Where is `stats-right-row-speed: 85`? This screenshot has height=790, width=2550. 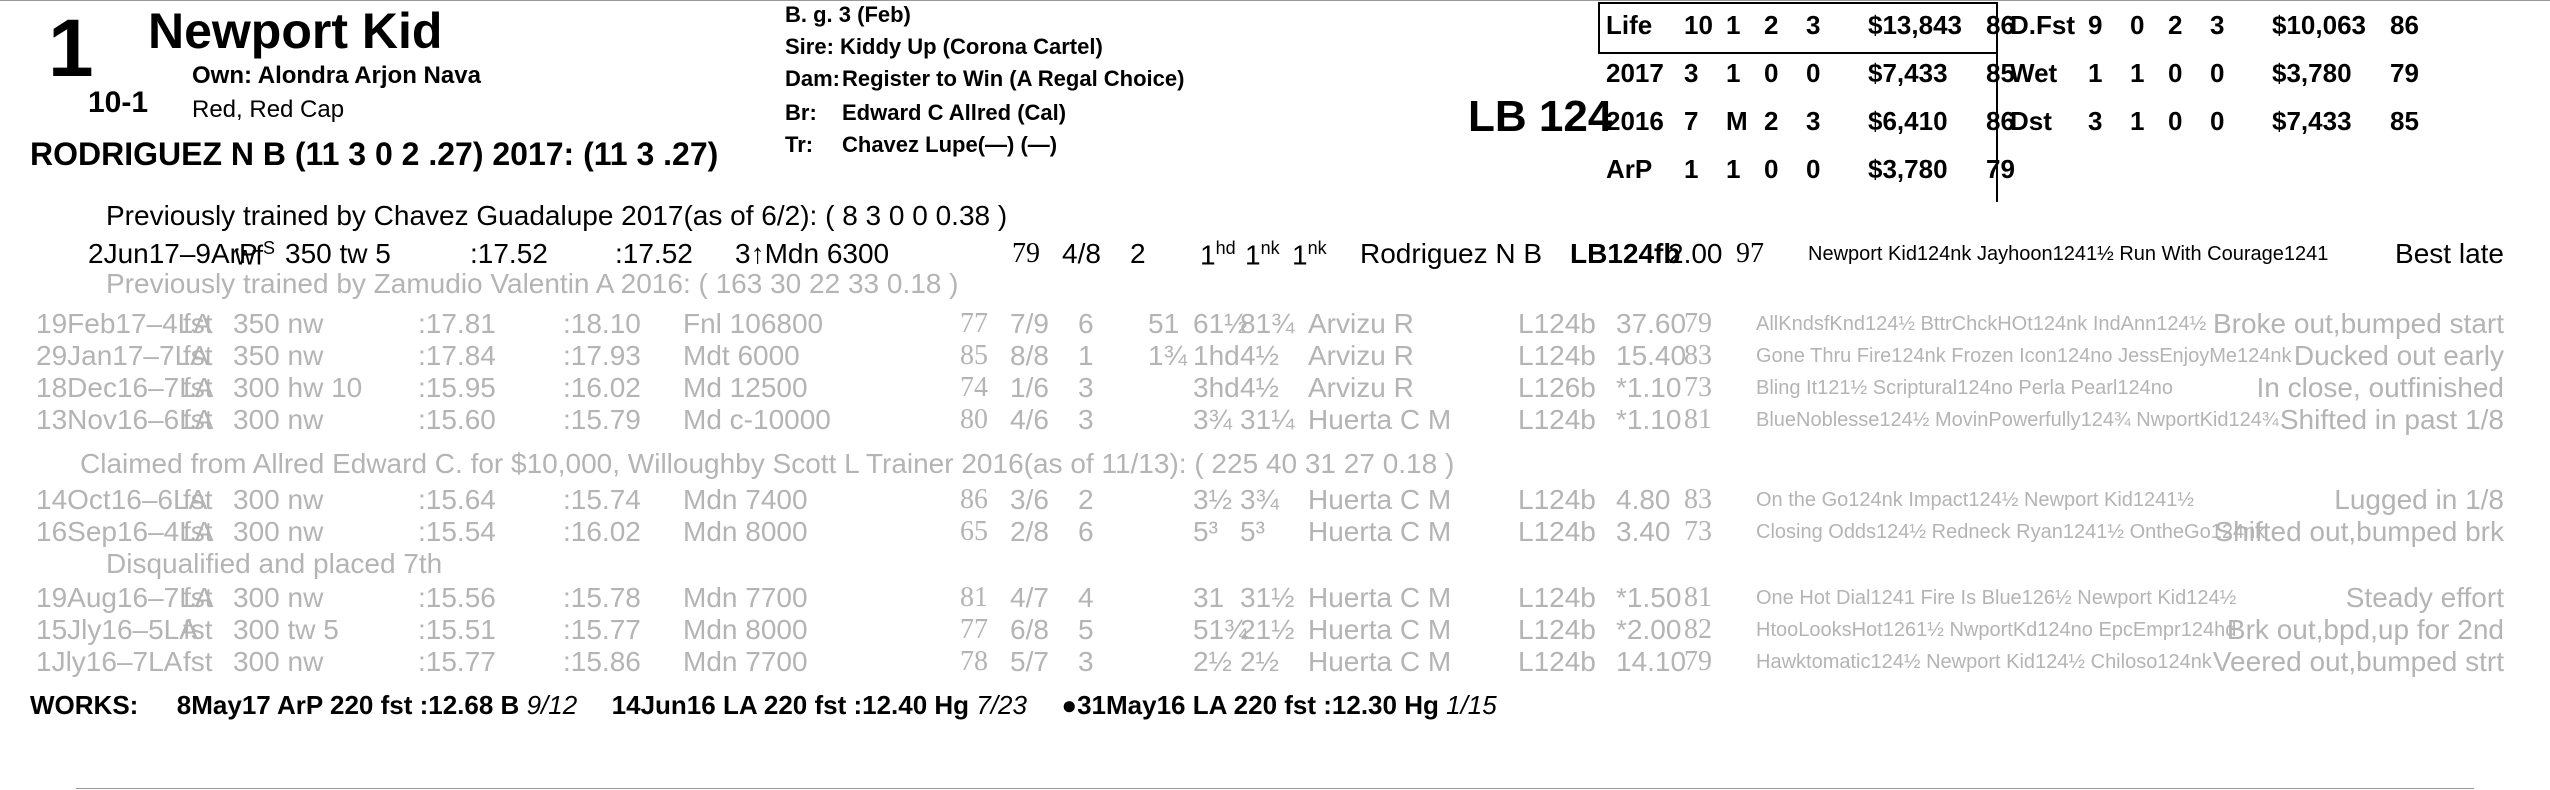 stats-right-row-speed: 85 is located at coordinates (2404, 121).